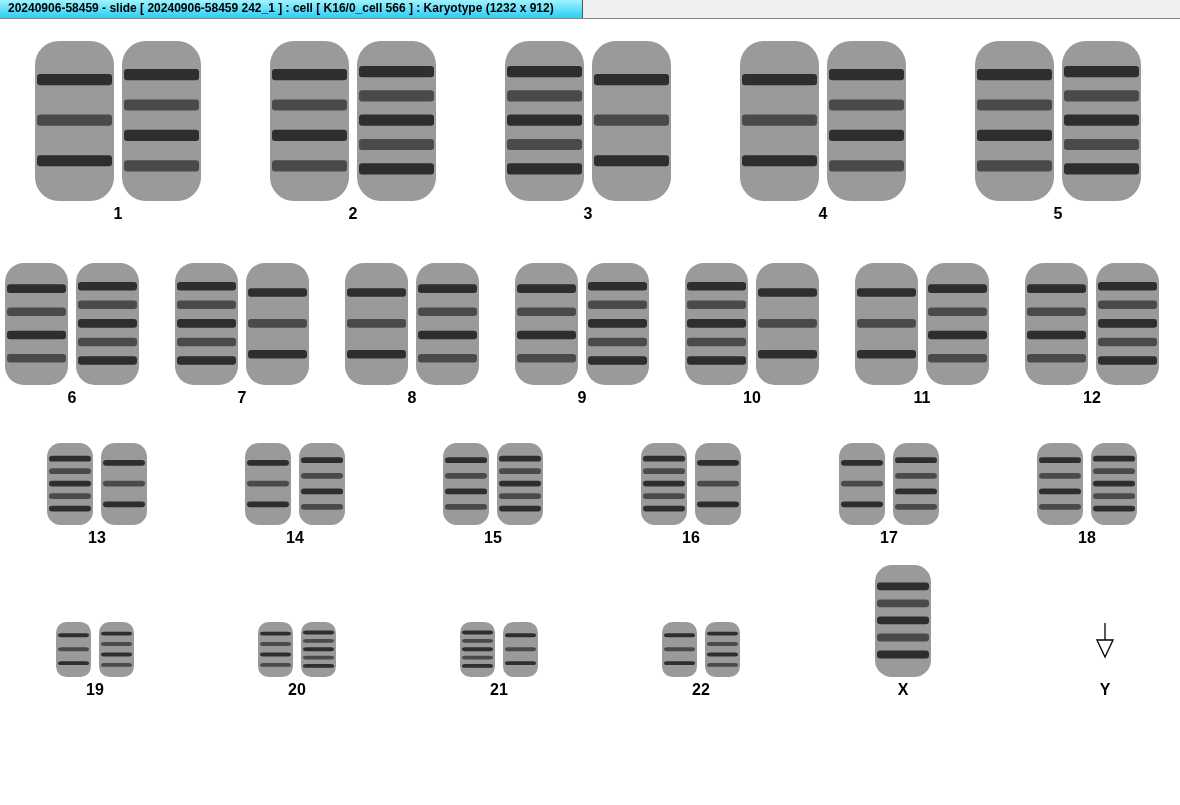 This screenshot has height=805, width=1180. What do you see at coordinates (1092, 398) in the screenshot?
I see `chromosome-number: 12` at bounding box center [1092, 398].